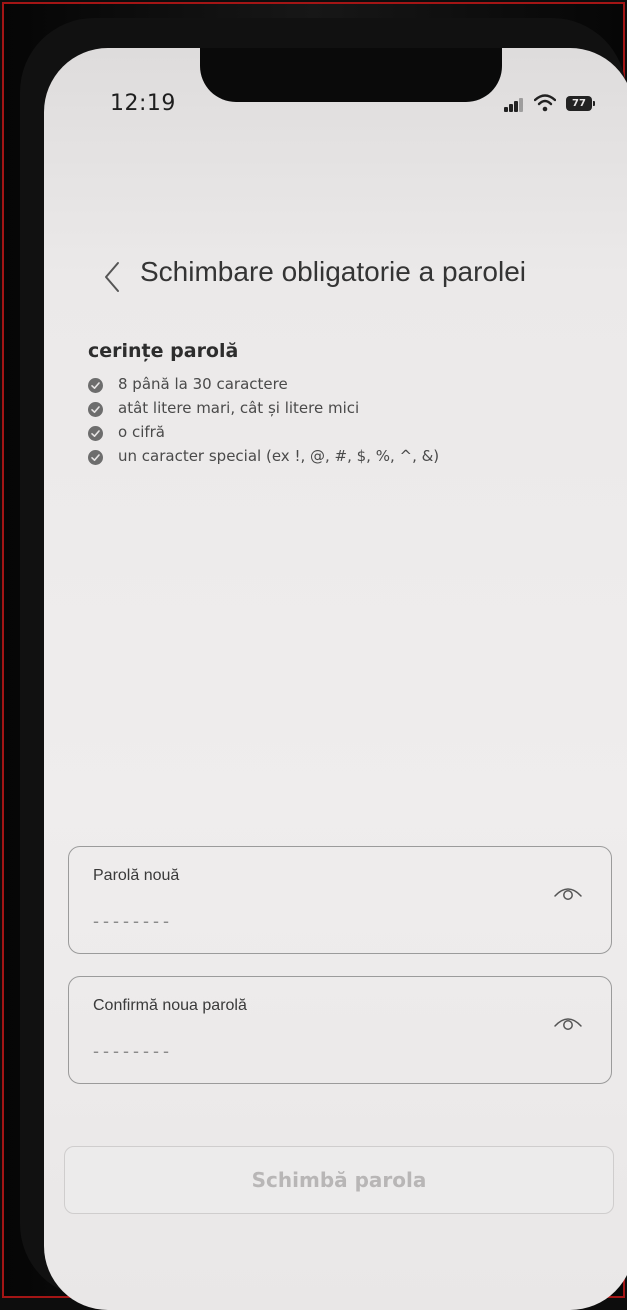 The width and height of the screenshot is (627, 1310). What do you see at coordinates (545, 103) in the screenshot?
I see `wifi-icon` at bounding box center [545, 103].